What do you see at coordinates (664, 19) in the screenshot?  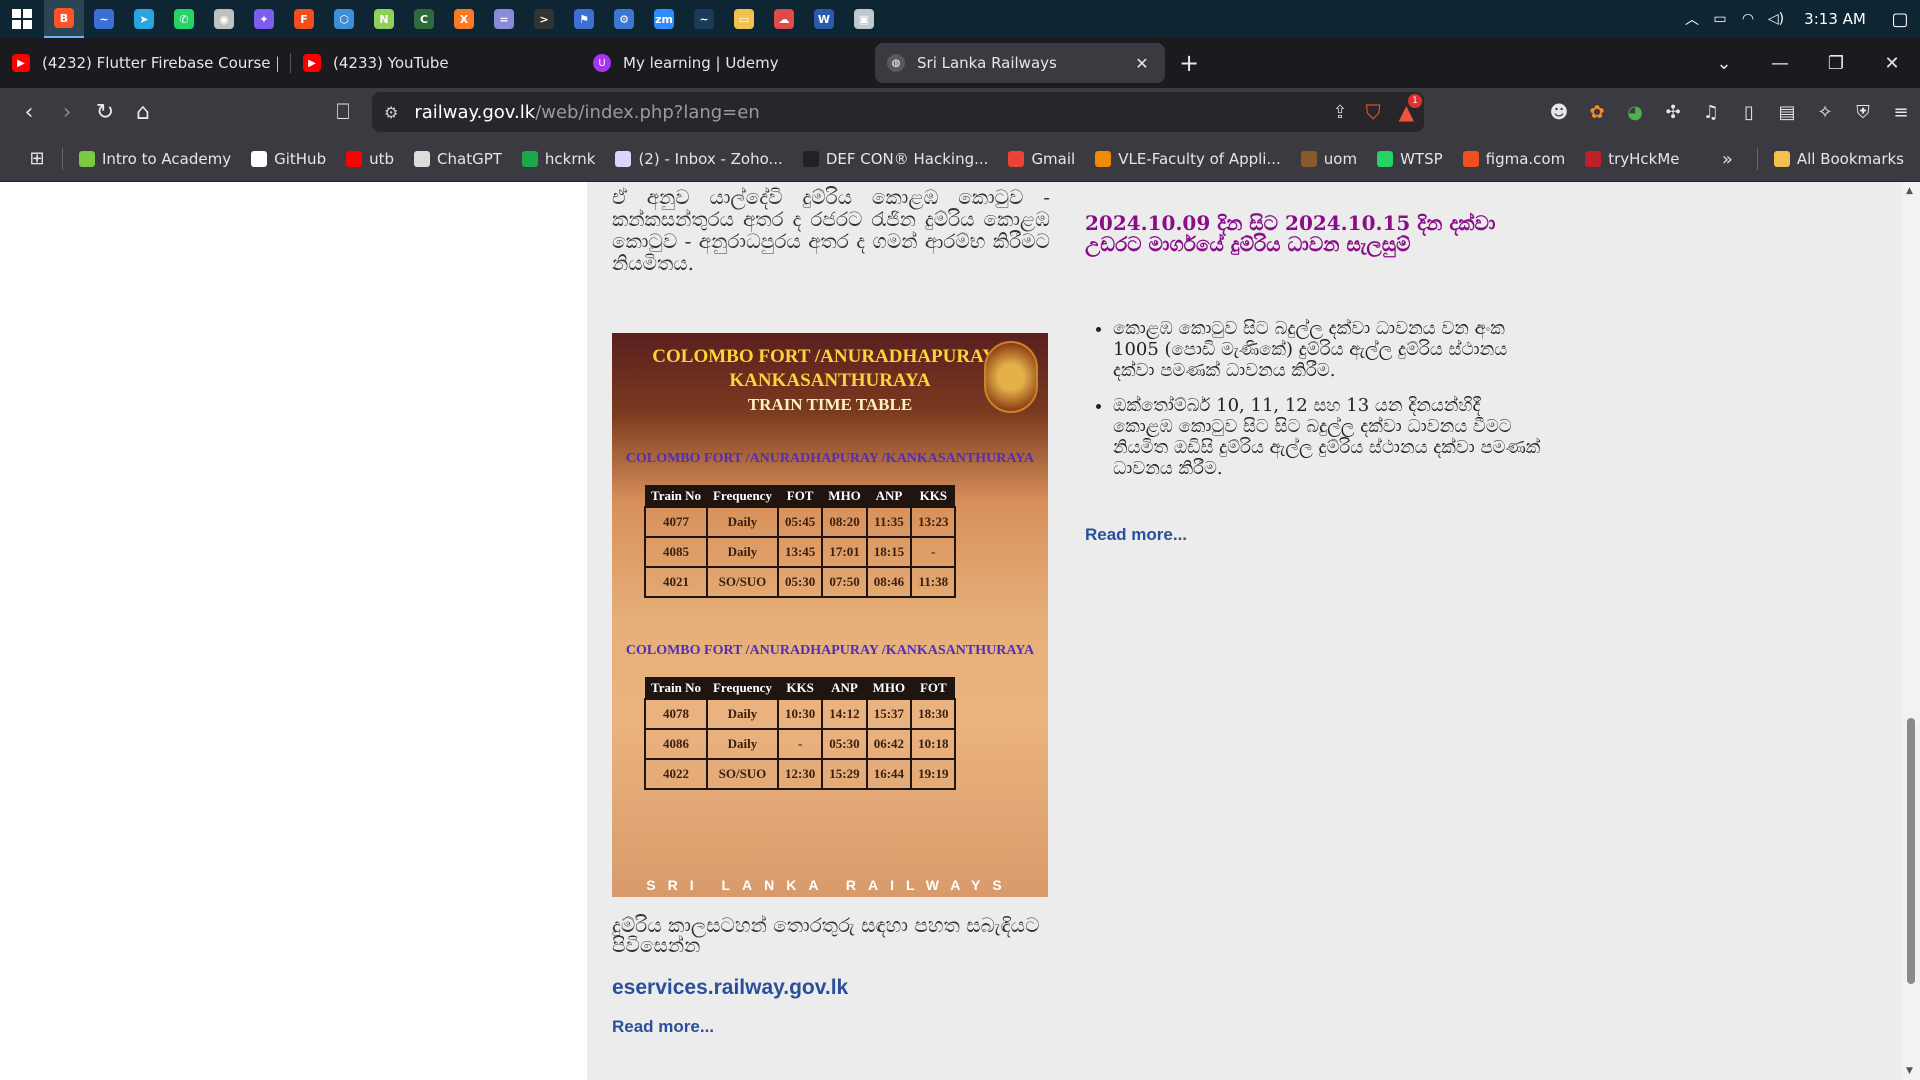 I see `taskbar-app: zm` at bounding box center [664, 19].